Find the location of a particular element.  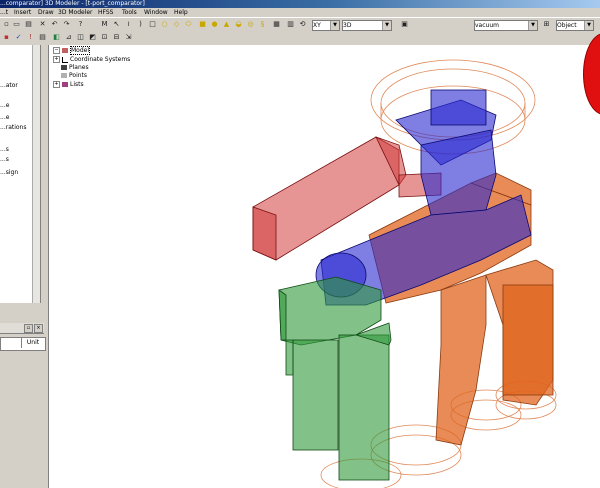

draw-cone-icon: ▲ is located at coordinates (226, 24).